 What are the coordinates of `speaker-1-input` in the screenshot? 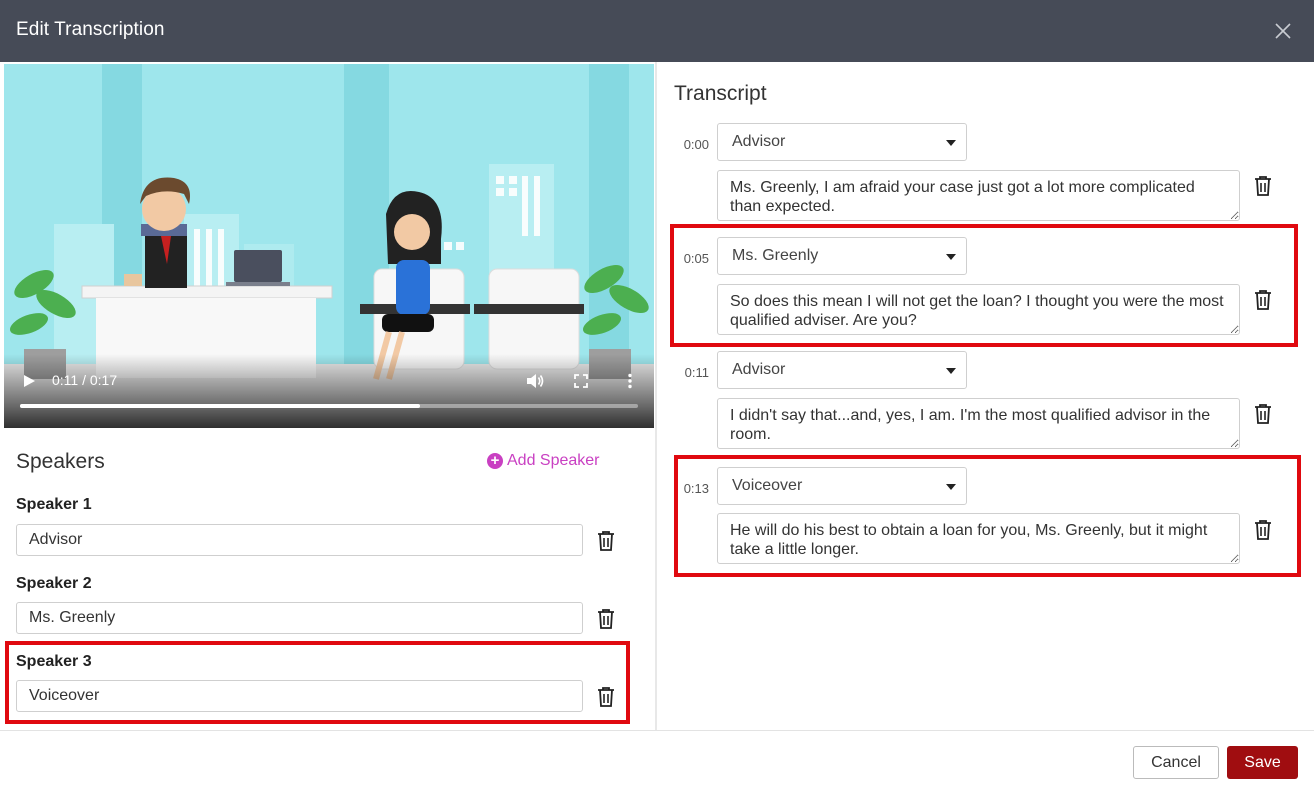 It's located at (299, 540).